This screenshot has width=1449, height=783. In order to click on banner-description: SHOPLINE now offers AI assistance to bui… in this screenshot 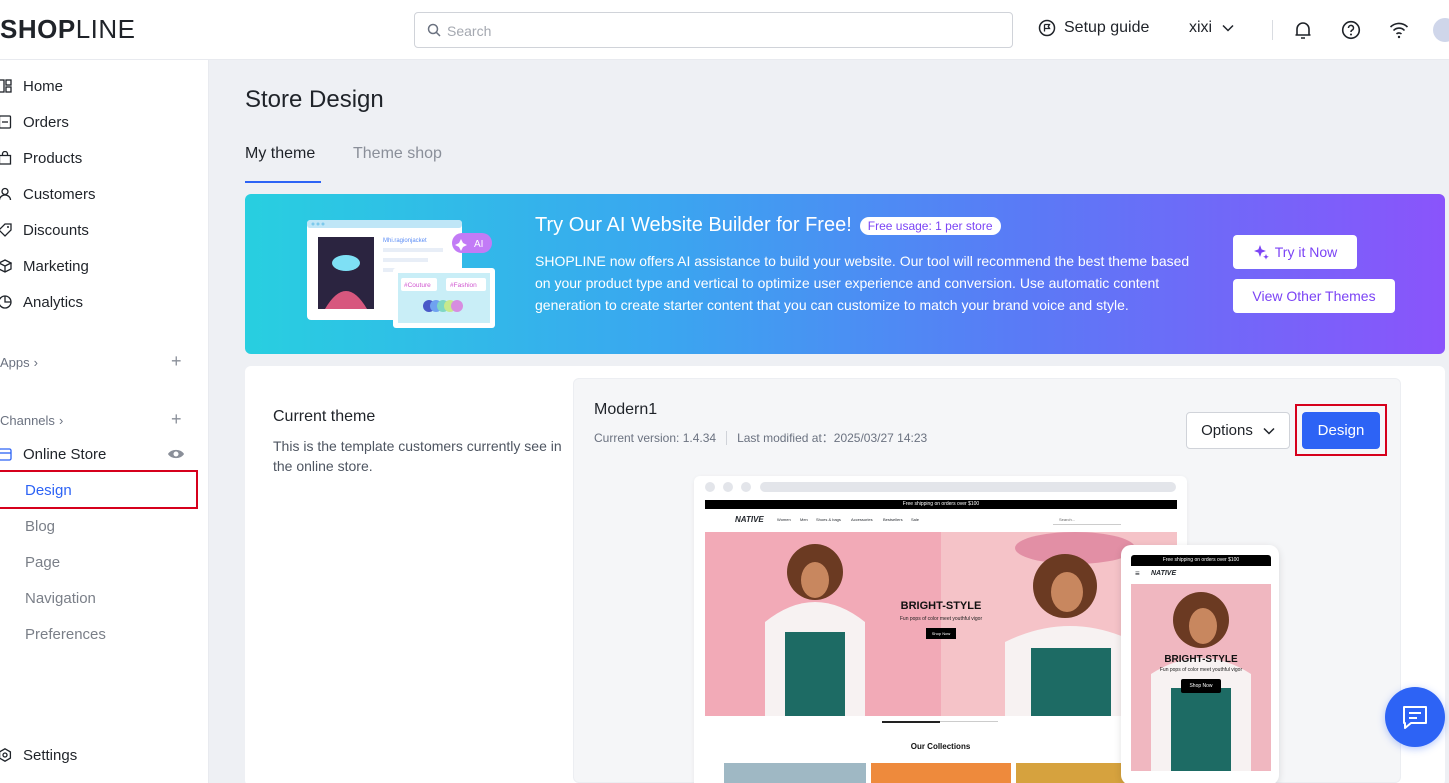, I will do `click(862, 283)`.